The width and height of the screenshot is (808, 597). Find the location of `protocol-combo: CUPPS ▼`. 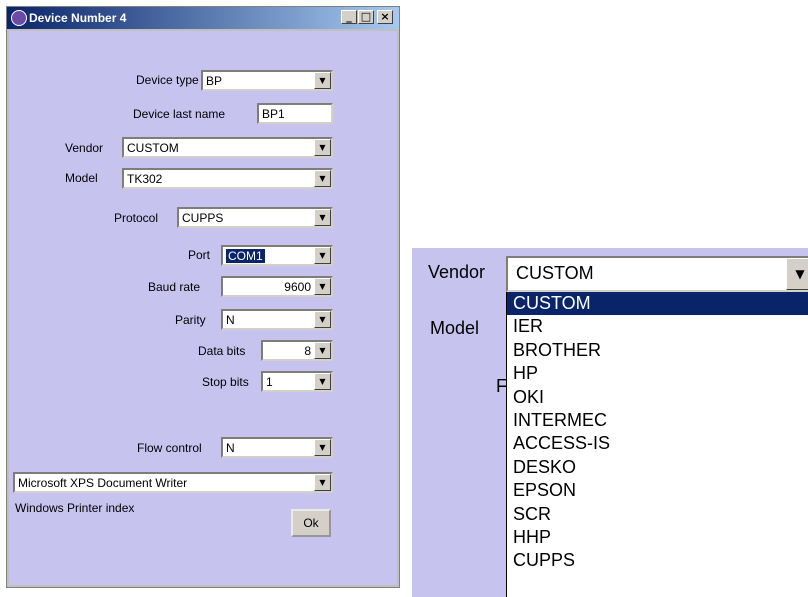

protocol-combo: CUPPS ▼ is located at coordinates (255, 217).